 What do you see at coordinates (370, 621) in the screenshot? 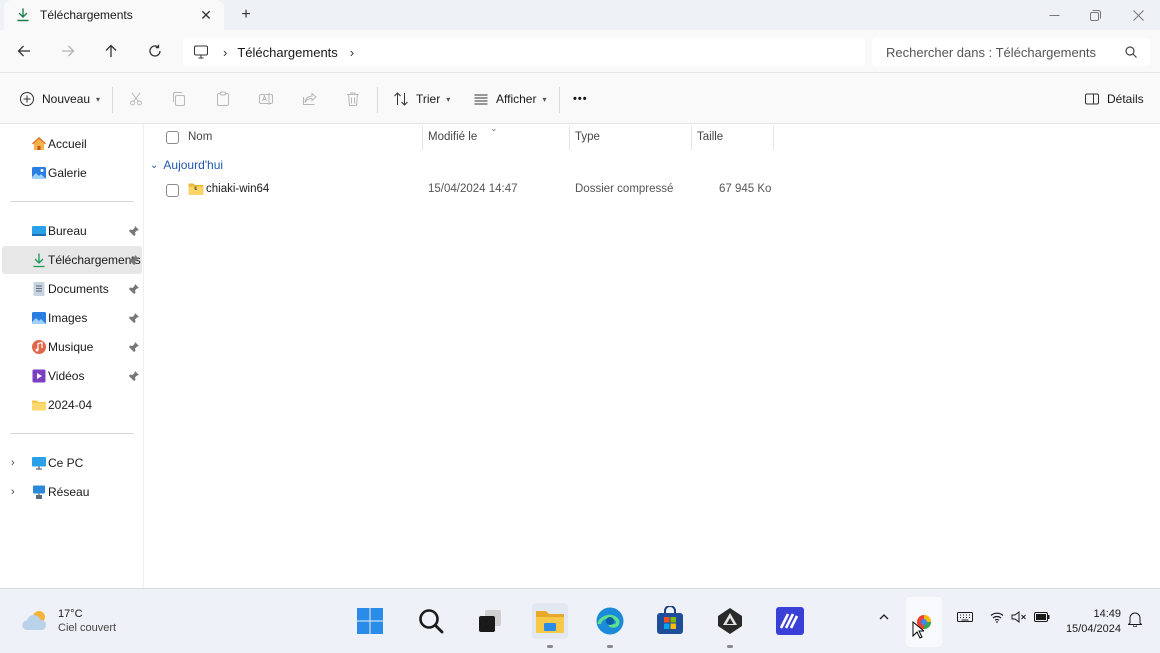
I see `start-button` at bounding box center [370, 621].